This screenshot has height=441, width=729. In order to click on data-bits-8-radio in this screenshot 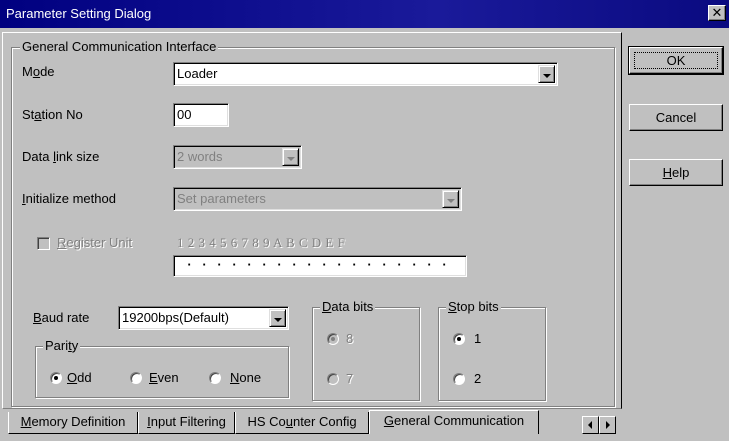, I will do `click(333, 339)`.